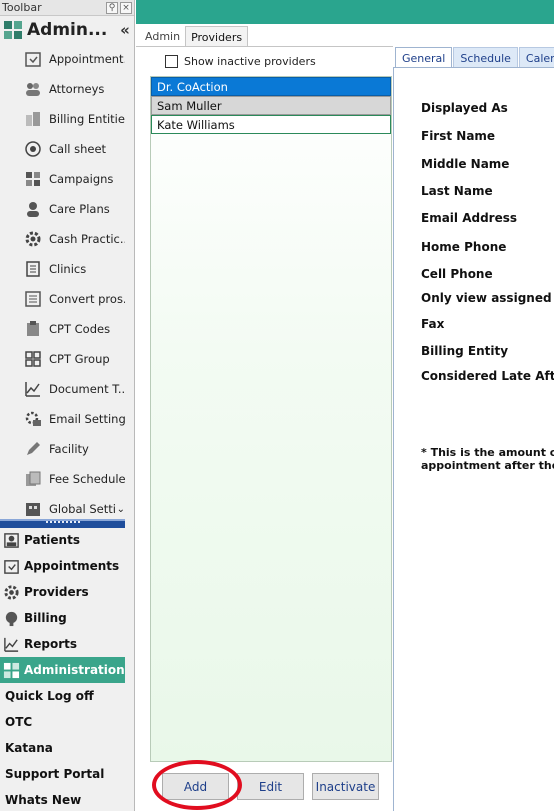  I want to click on tab-providers: Providers, so click(217, 36).